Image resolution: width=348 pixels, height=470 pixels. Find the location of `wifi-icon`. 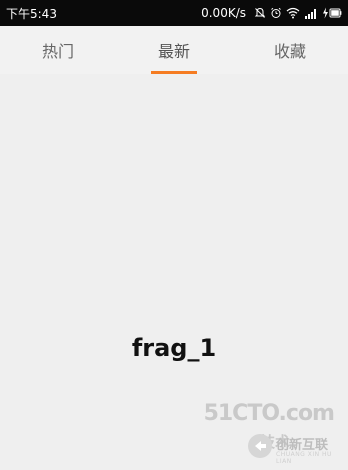

wifi-icon is located at coordinates (293, 13).